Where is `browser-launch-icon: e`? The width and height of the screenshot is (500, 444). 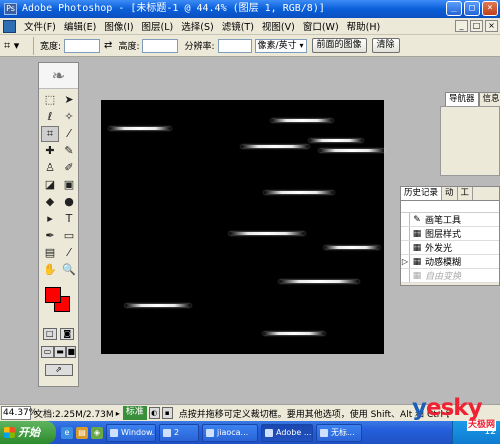
browser-launch-icon: e is located at coordinates (67, 432).